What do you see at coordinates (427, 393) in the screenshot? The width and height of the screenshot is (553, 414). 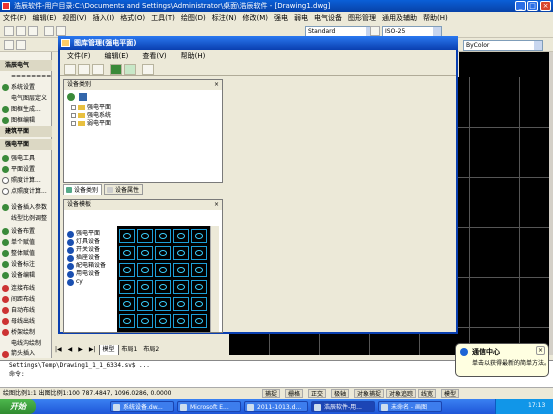 I see `lineweight-toggle: 线宽` at bounding box center [427, 393].